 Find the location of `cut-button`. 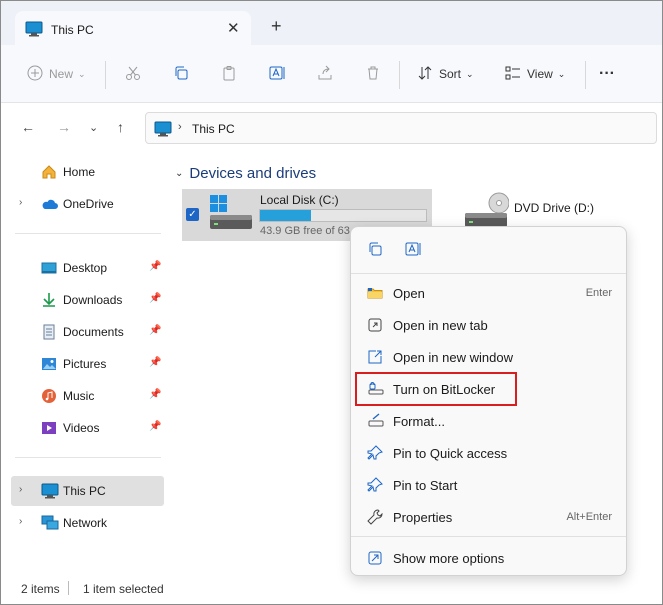

cut-button is located at coordinates (133, 74).